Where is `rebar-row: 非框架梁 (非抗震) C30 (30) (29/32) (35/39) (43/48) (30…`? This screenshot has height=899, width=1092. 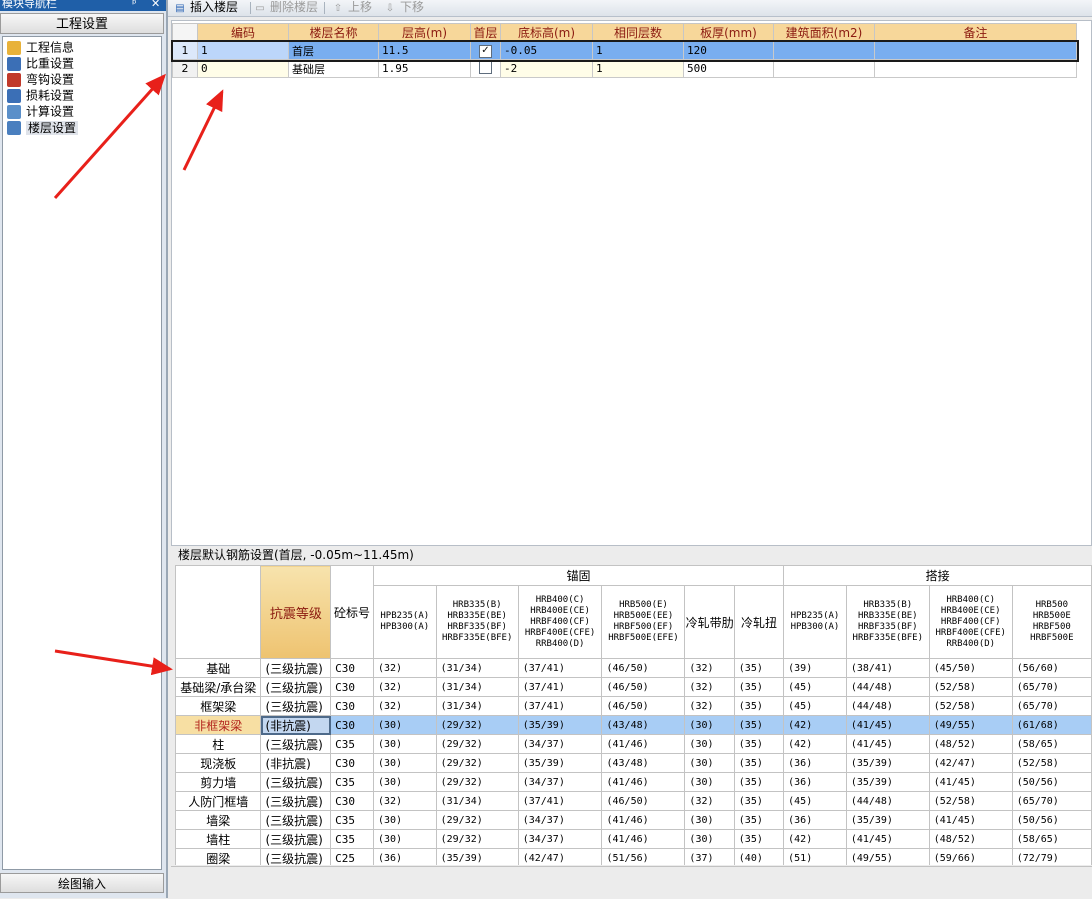
rebar-row: 非框架梁 (非抗震) C30 (30) (29/32) (35/39) (43/48) (30… is located at coordinates (633, 725).